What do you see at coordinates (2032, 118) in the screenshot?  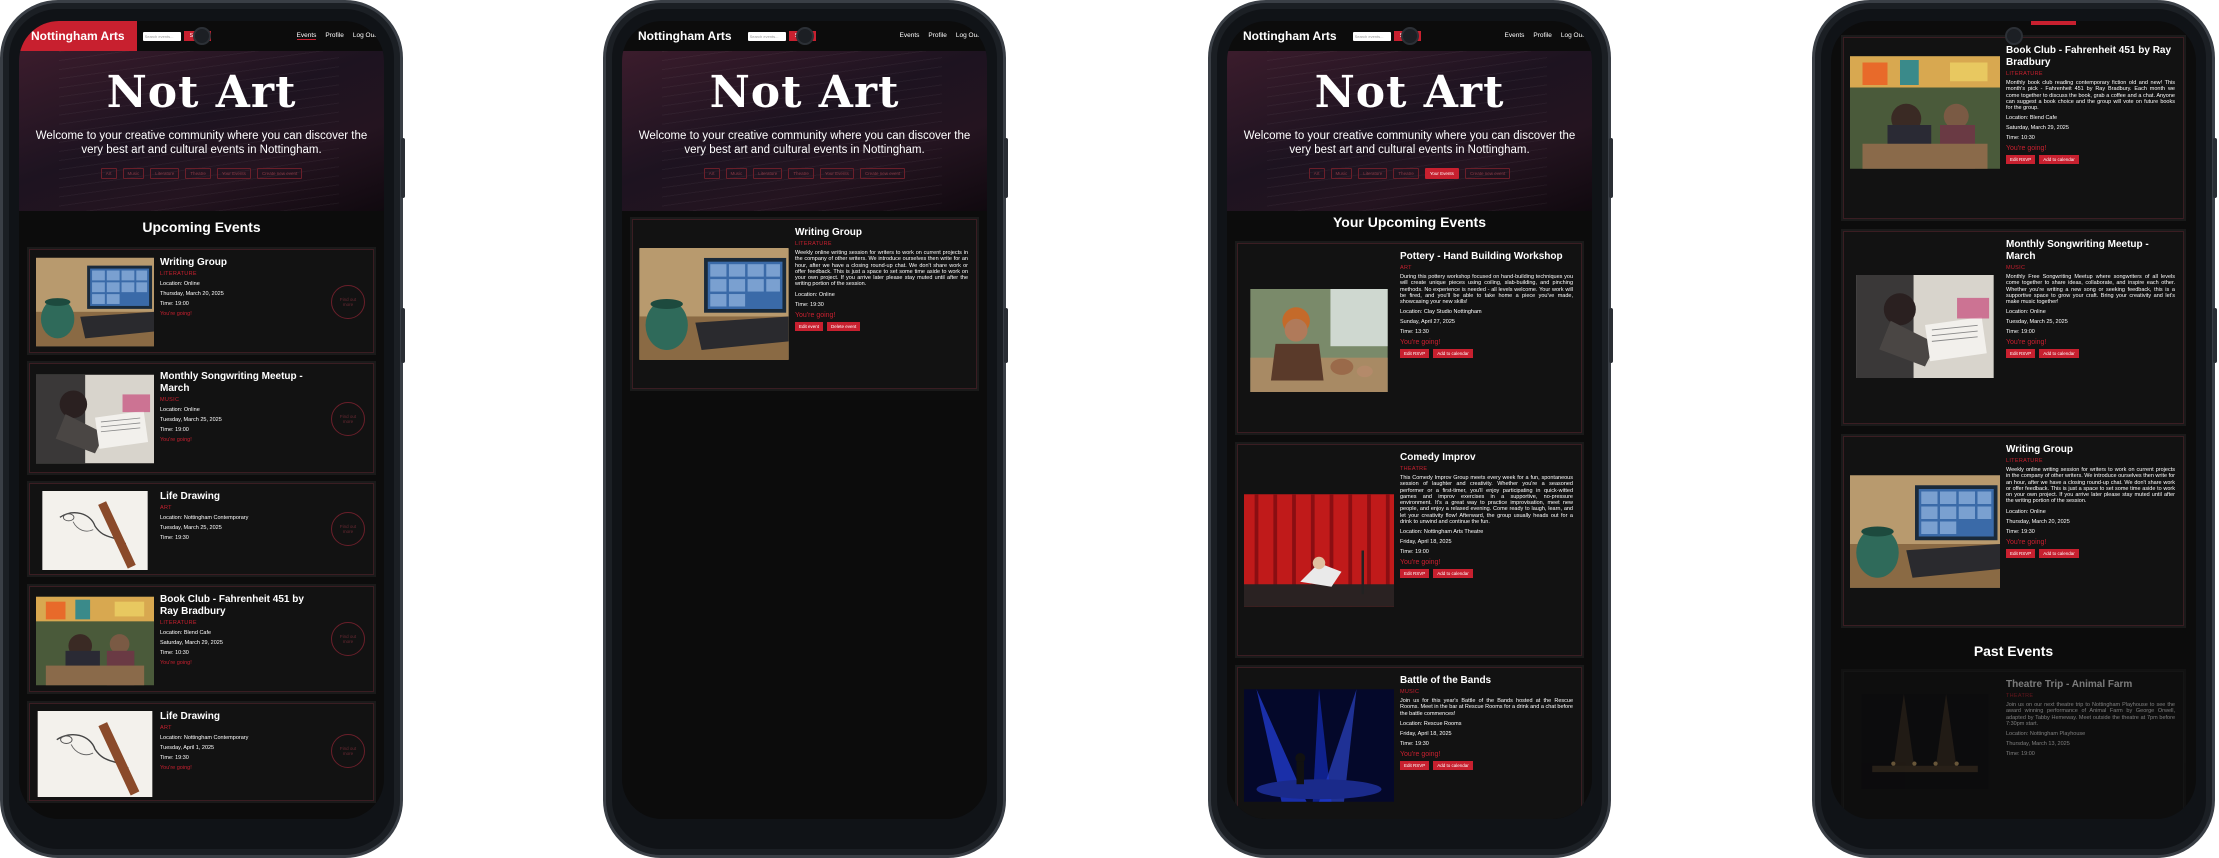 I see `event-location: Location: Blend Cafe` at bounding box center [2032, 118].